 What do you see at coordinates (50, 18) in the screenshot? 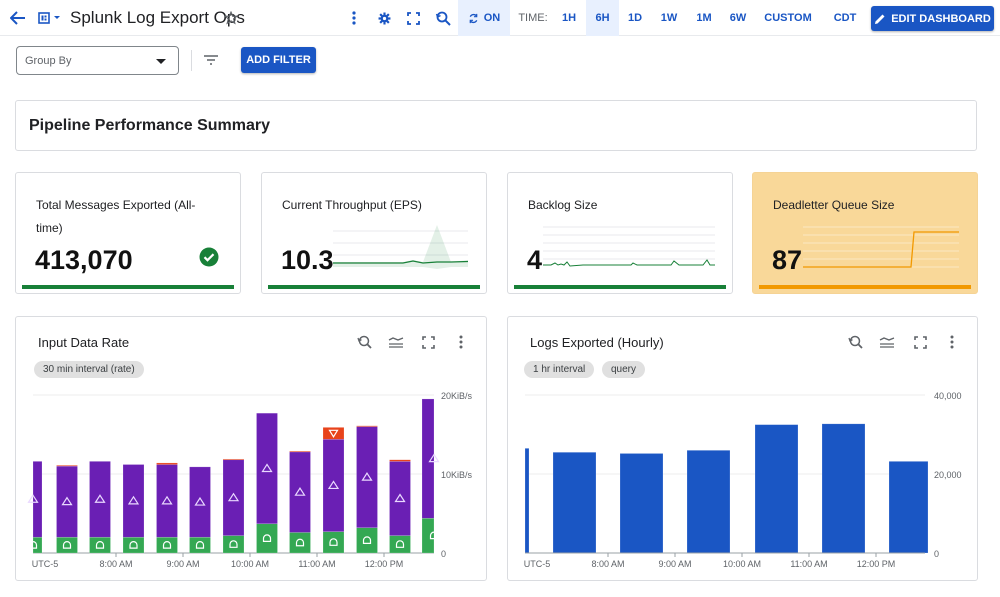
I see `dashboard-menu-button` at bounding box center [50, 18].